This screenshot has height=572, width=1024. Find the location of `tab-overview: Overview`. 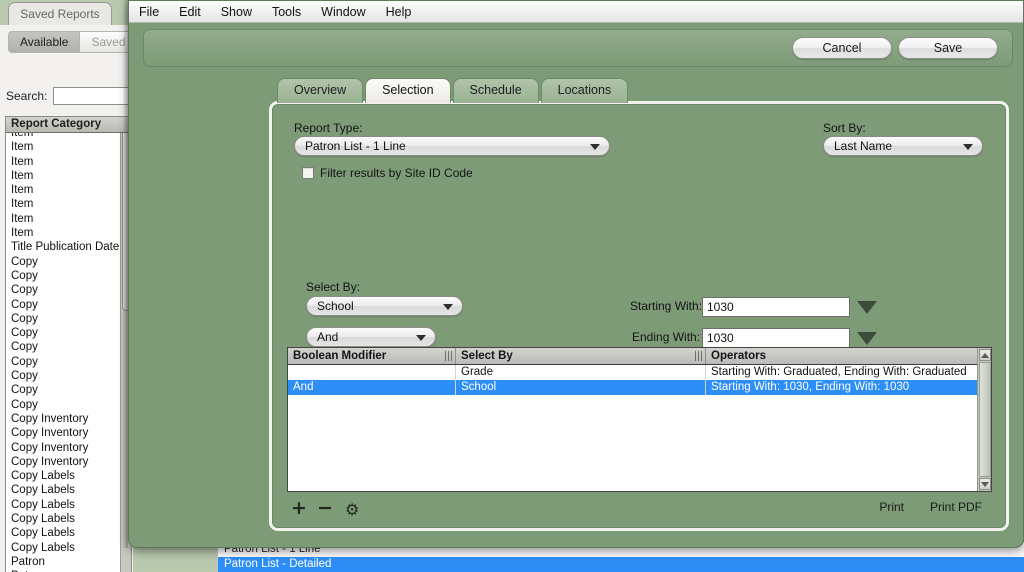

tab-overview: Overview is located at coordinates (320, 90).